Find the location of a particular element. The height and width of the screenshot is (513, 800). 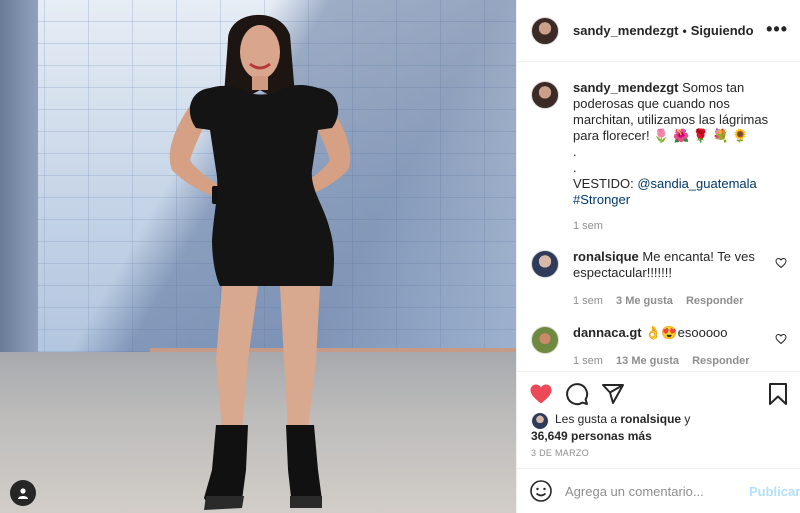

mention-link: @sandia_guatemala is located at coordinates (696, 183).